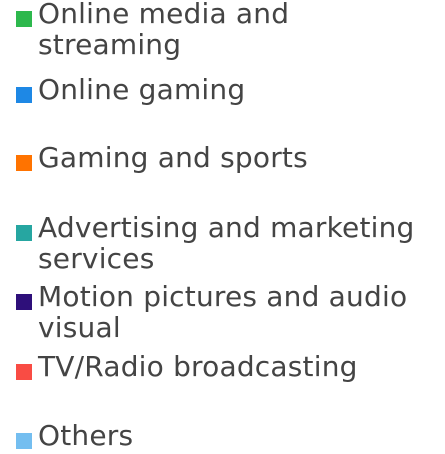 The width and height of the screenshot is (445, 454). I want to click on legend-item-online-media: Online media and streaming, so click(228, 30).